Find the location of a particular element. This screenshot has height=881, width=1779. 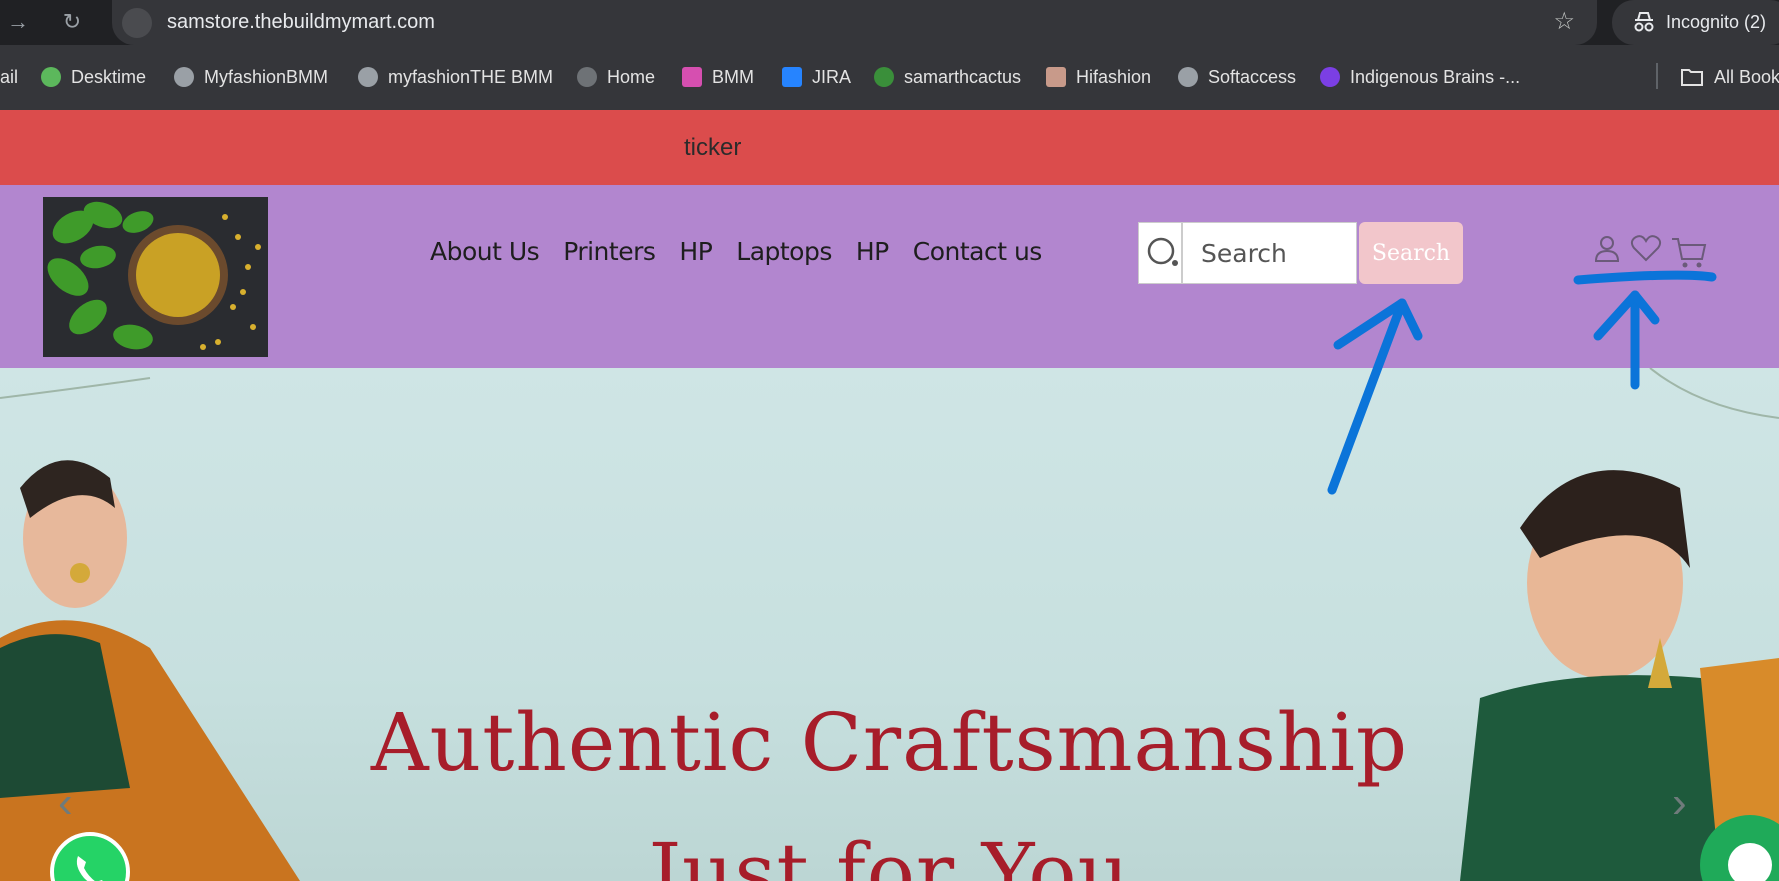

nav-contact-us: Contact us is located at coordinates (978, 251).